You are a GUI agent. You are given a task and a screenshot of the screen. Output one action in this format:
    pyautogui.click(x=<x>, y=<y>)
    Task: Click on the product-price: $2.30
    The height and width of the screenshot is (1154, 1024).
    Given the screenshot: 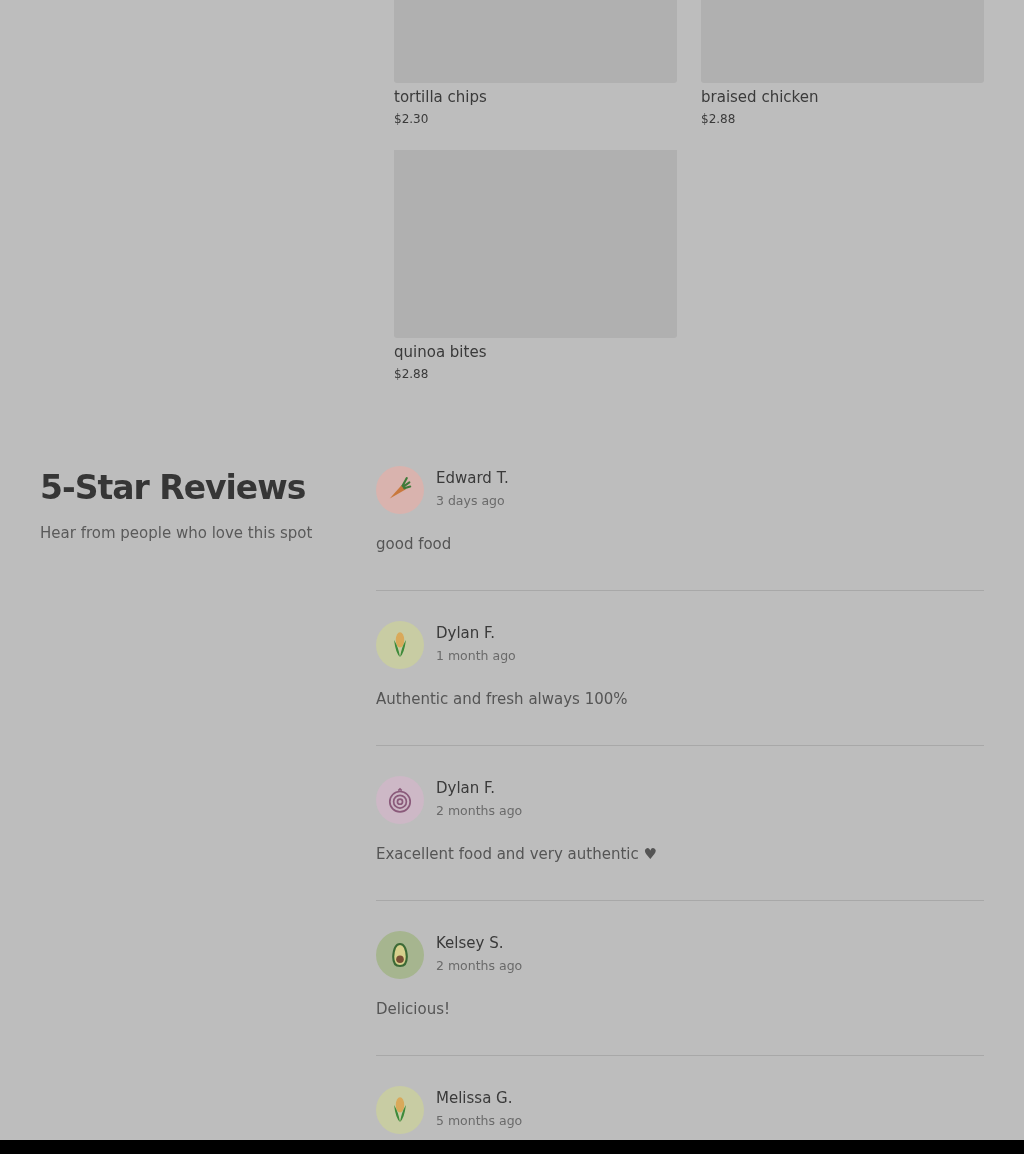 What is the action you would take?
    pyautogui.click(x=412, y=119)
    